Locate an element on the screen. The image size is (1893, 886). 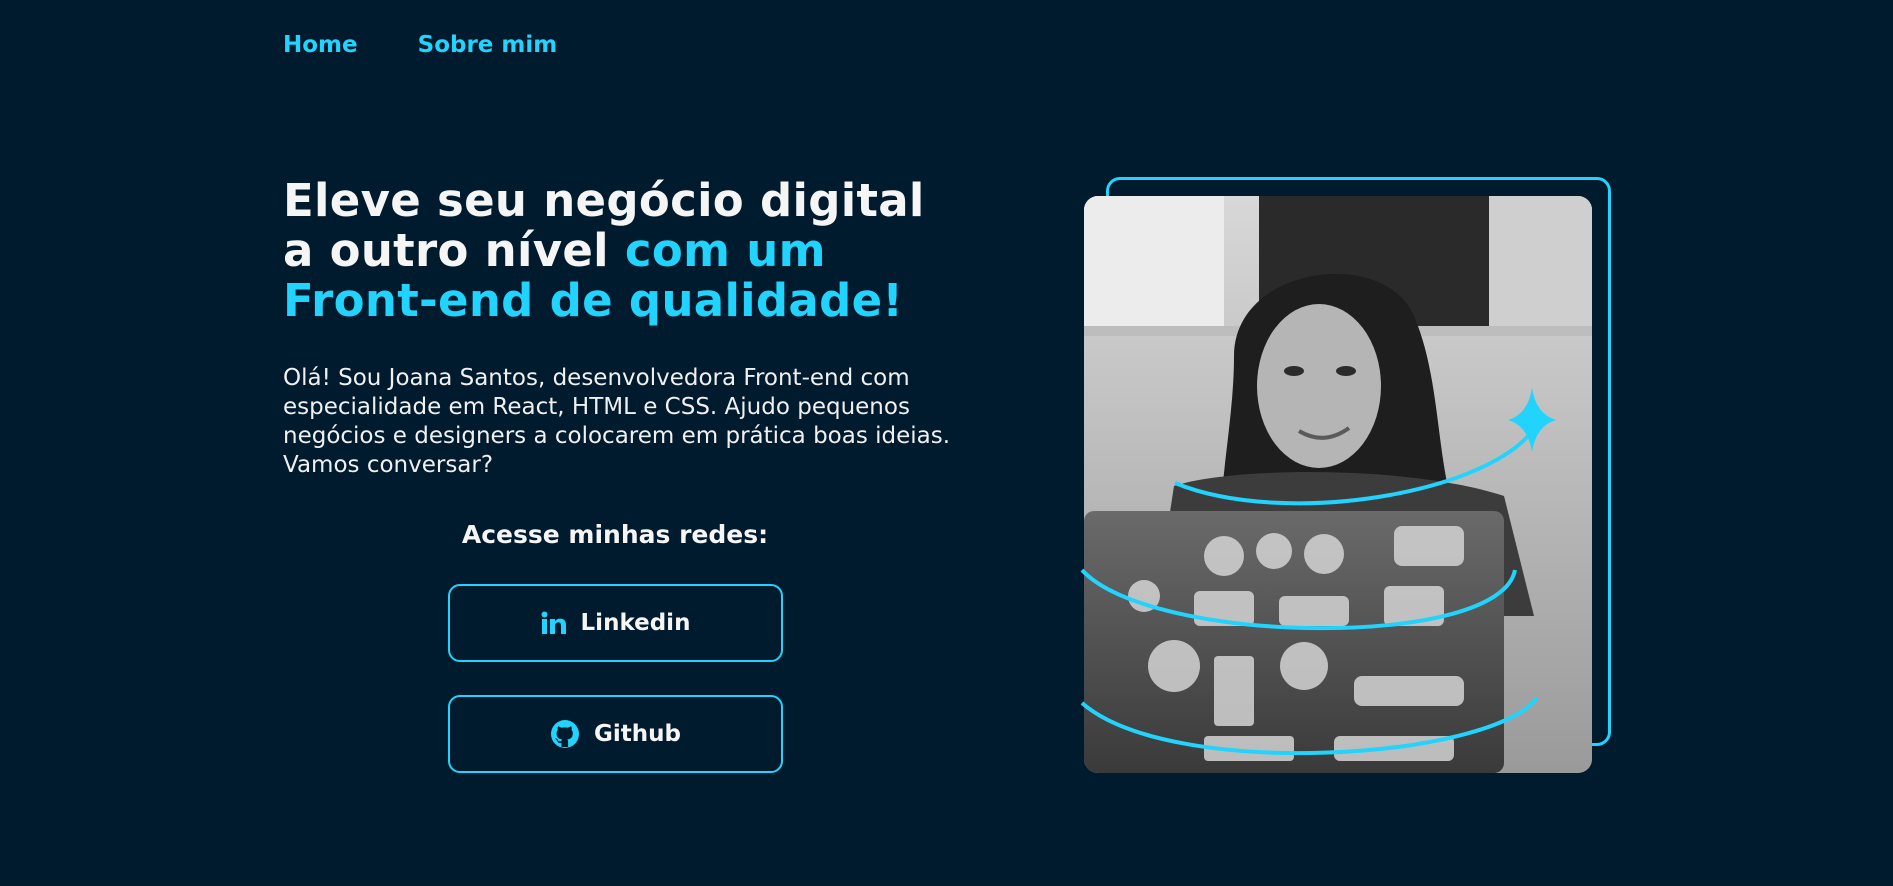
main-nav: Home Sobre mim is located at coordinates (420, 45).